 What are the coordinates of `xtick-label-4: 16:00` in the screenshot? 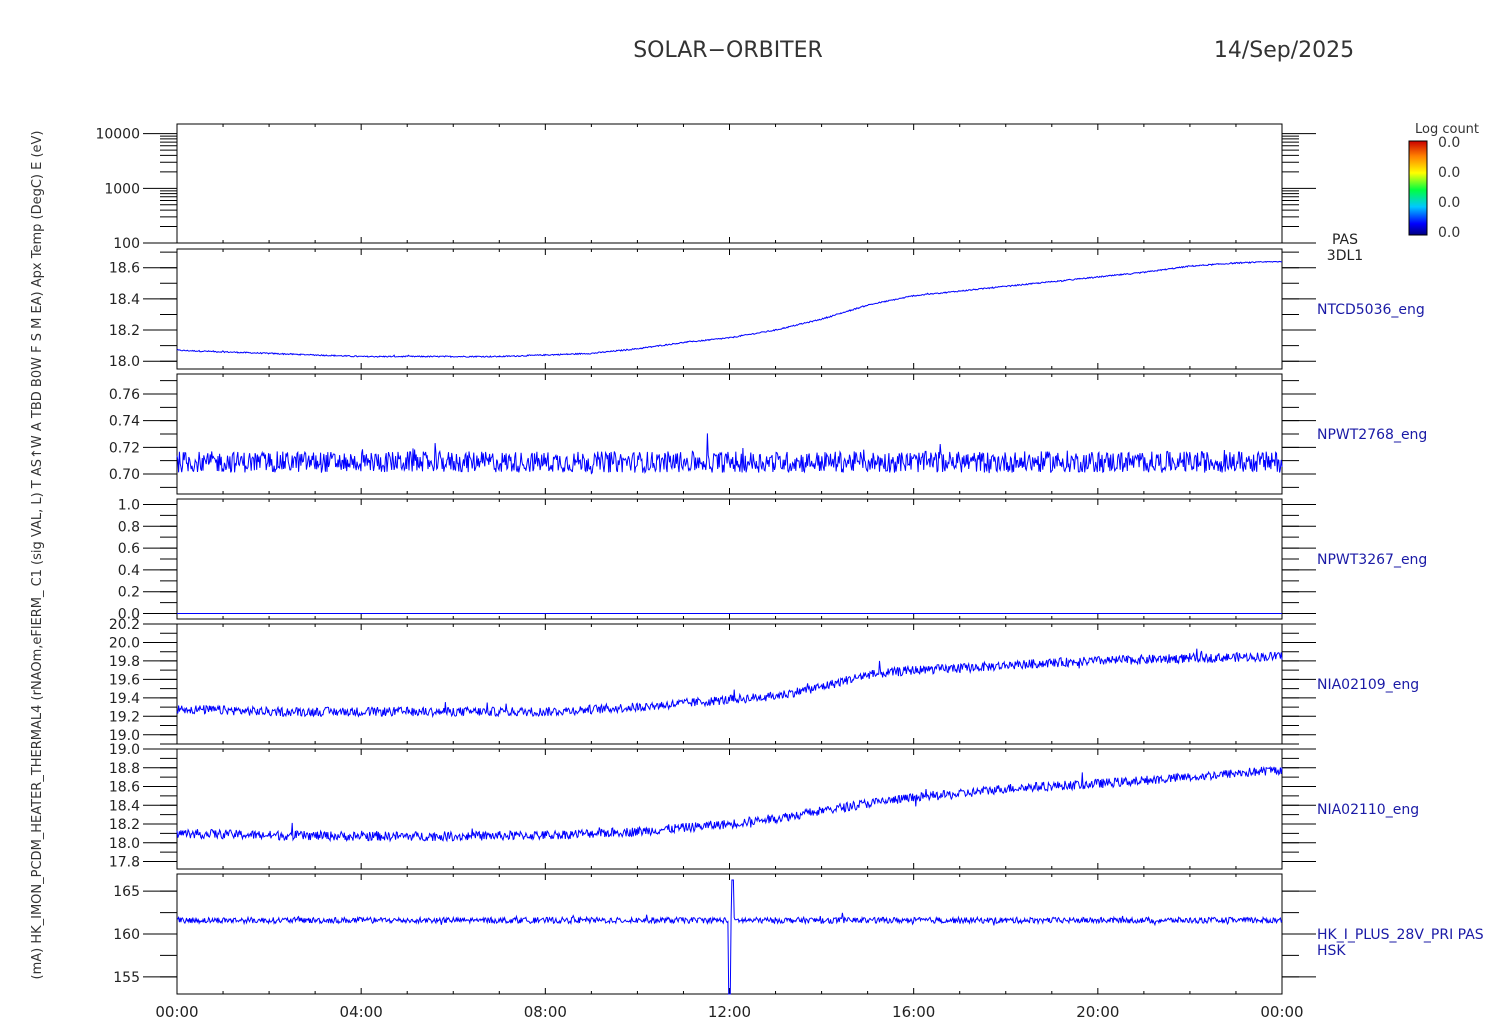 It's located at (913, 1011).